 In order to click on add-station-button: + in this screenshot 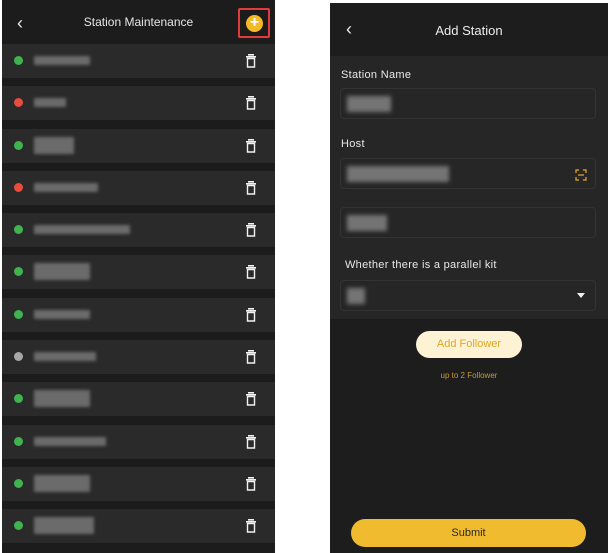, I will do `click(254, 23)`.